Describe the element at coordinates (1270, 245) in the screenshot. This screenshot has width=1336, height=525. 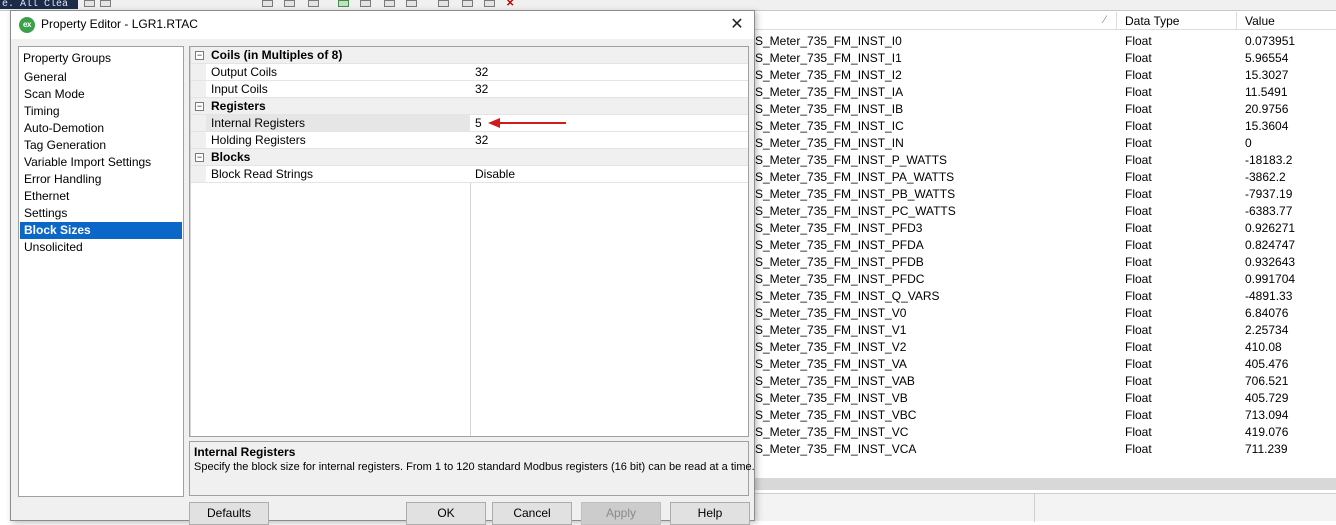
I see `tag-value: 0.824747` at that location.